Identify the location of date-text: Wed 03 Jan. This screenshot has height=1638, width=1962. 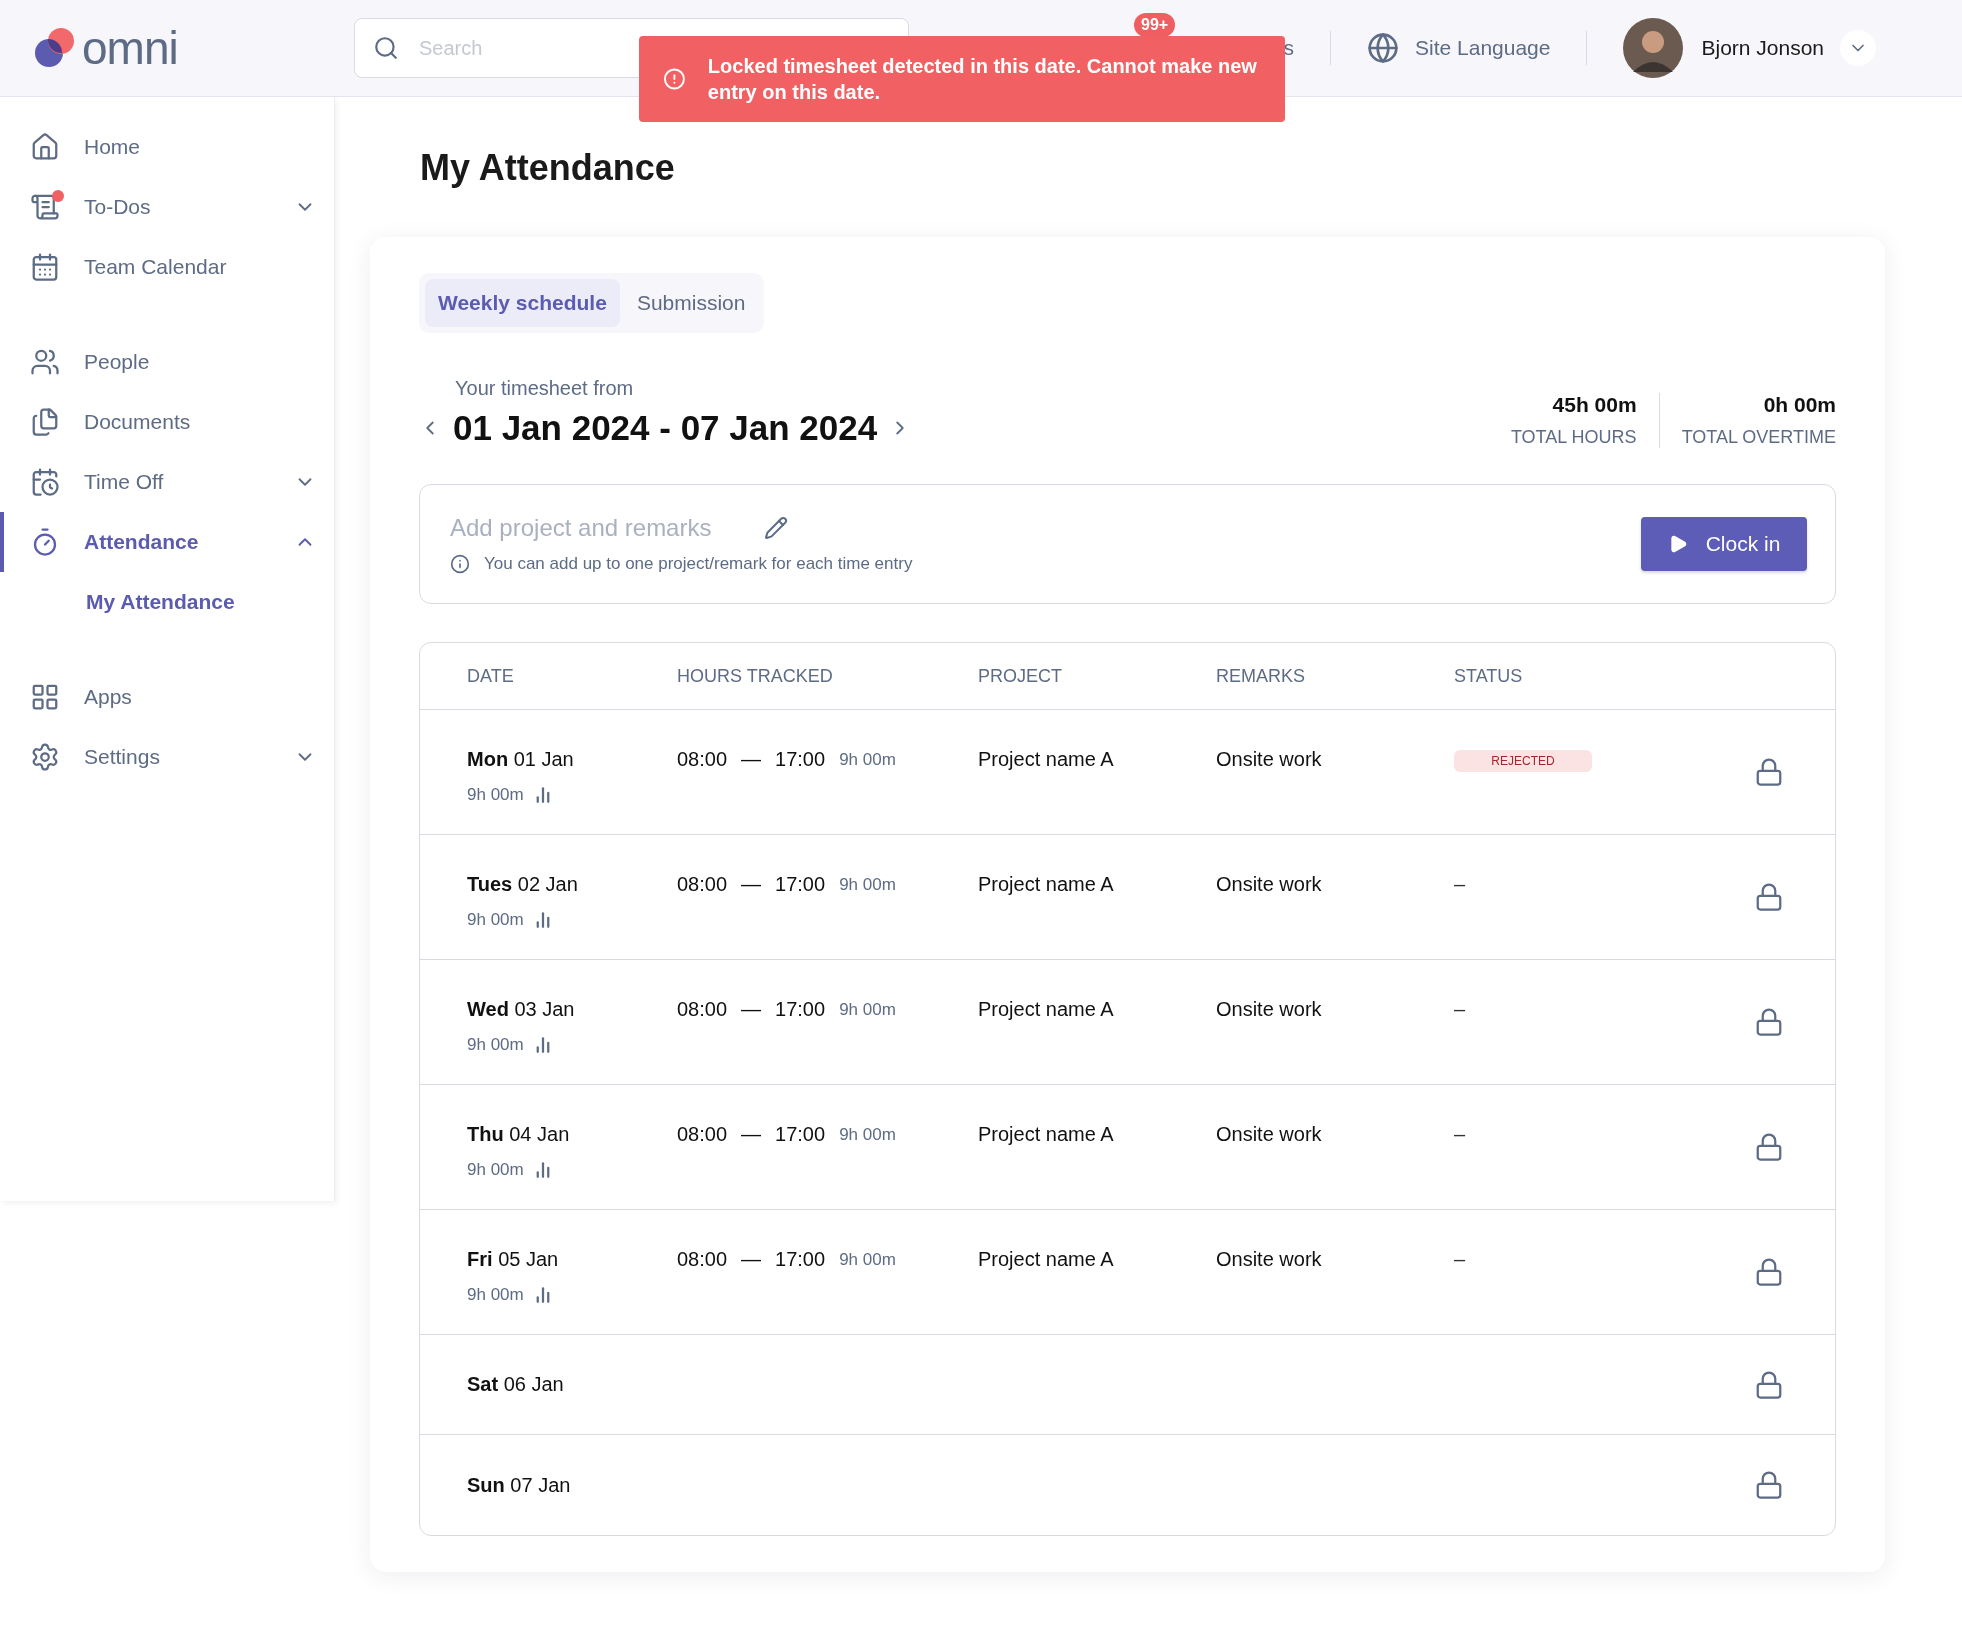
(521, 1009).